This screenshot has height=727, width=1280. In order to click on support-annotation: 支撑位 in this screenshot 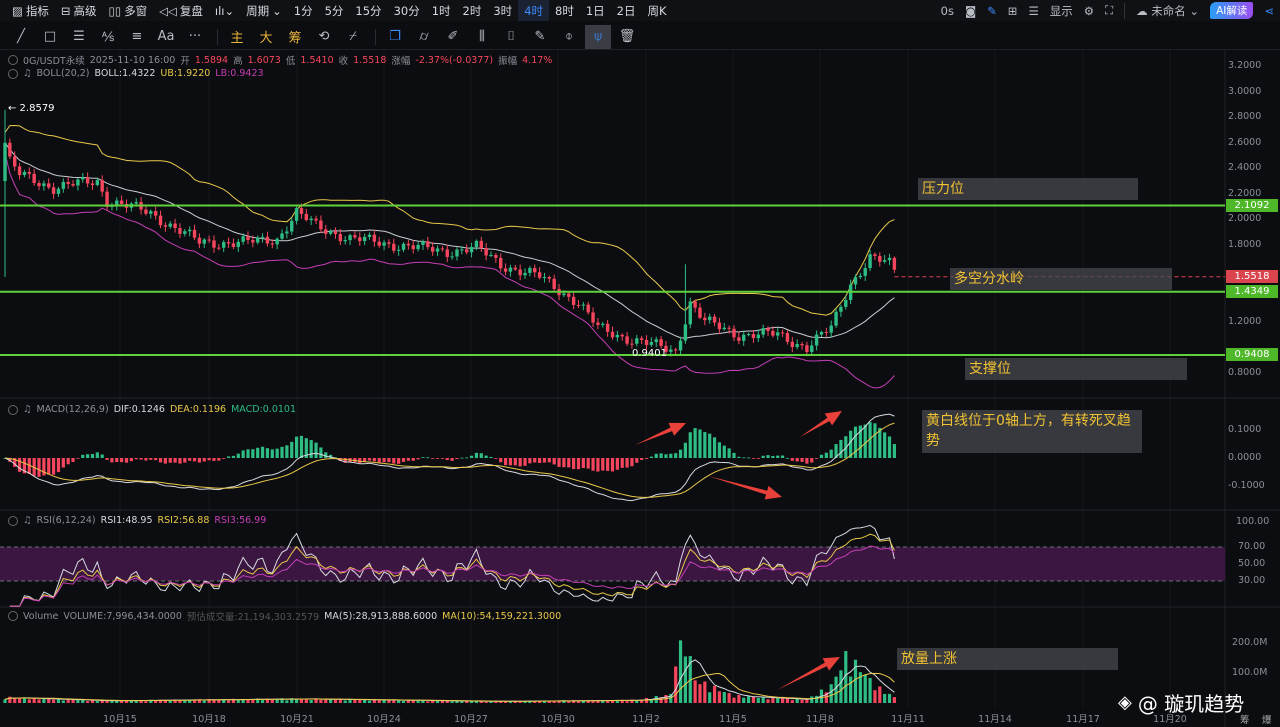, I will do `click(1076, 369)`.